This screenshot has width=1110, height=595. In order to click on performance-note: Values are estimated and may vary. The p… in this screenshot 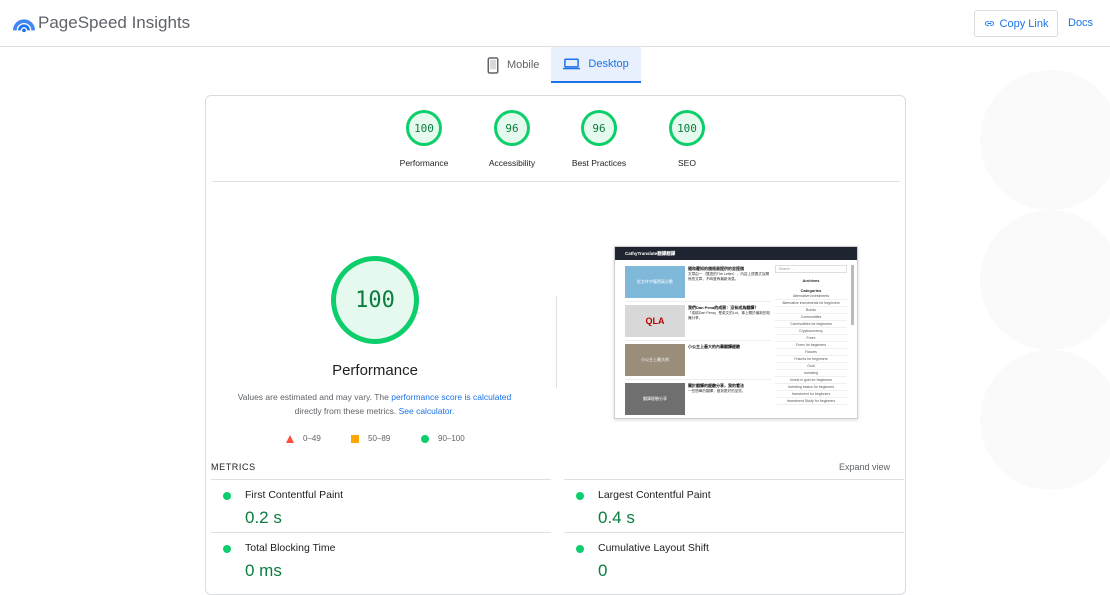, I will do `click(374, 404)`.